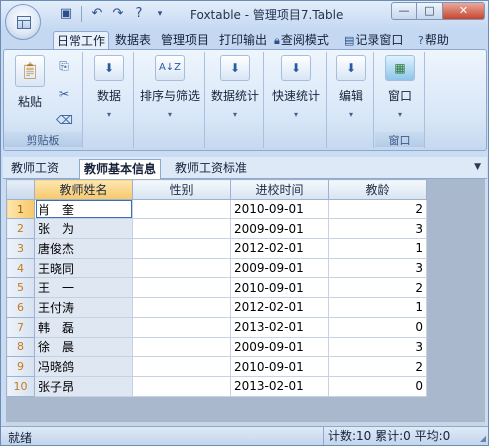 The image size is (489, 446). Describe the element at coordinates (160, 14) in the screenshot. I see `qat-dropdown-icon: ▾` at that location.